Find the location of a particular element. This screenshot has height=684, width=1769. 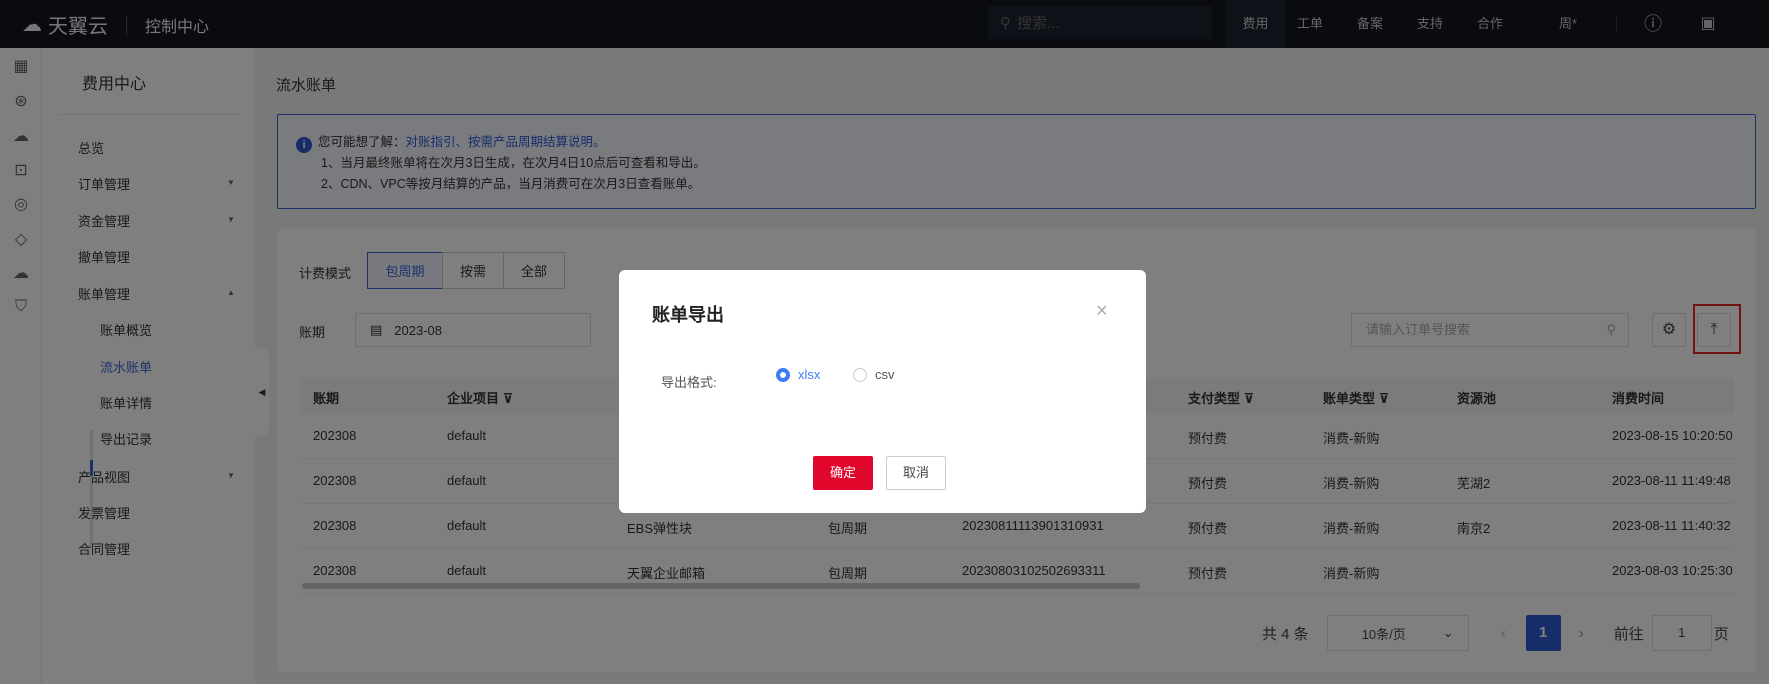

radio-unchecked-icon is located at coordinates (860, 374).